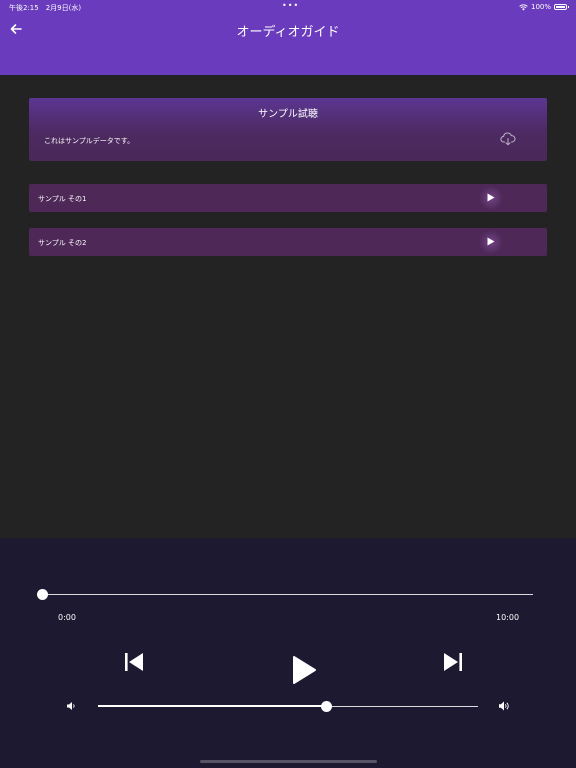  What do you see at coordinates (508, 139) in the screenshot?
I see `cloud-download-icon` at bounding box center [508, 139].